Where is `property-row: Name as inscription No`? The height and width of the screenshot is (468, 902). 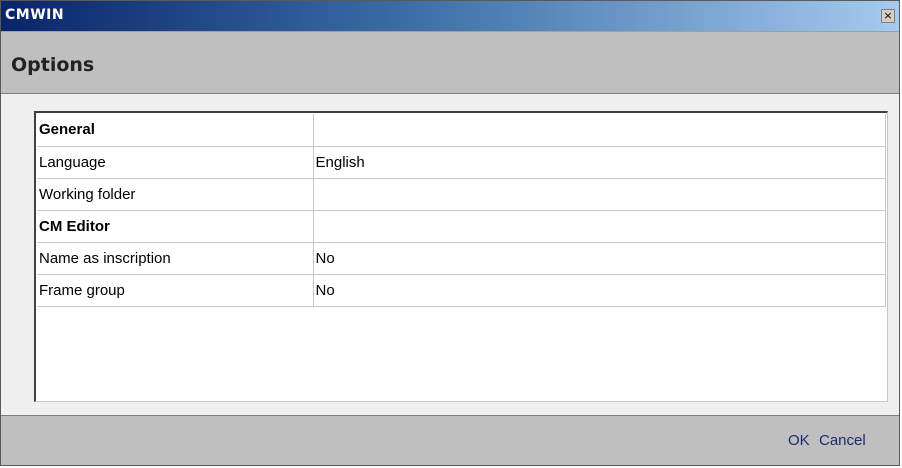
property-row: Name as inscription No is located at coordinates (461, 258).